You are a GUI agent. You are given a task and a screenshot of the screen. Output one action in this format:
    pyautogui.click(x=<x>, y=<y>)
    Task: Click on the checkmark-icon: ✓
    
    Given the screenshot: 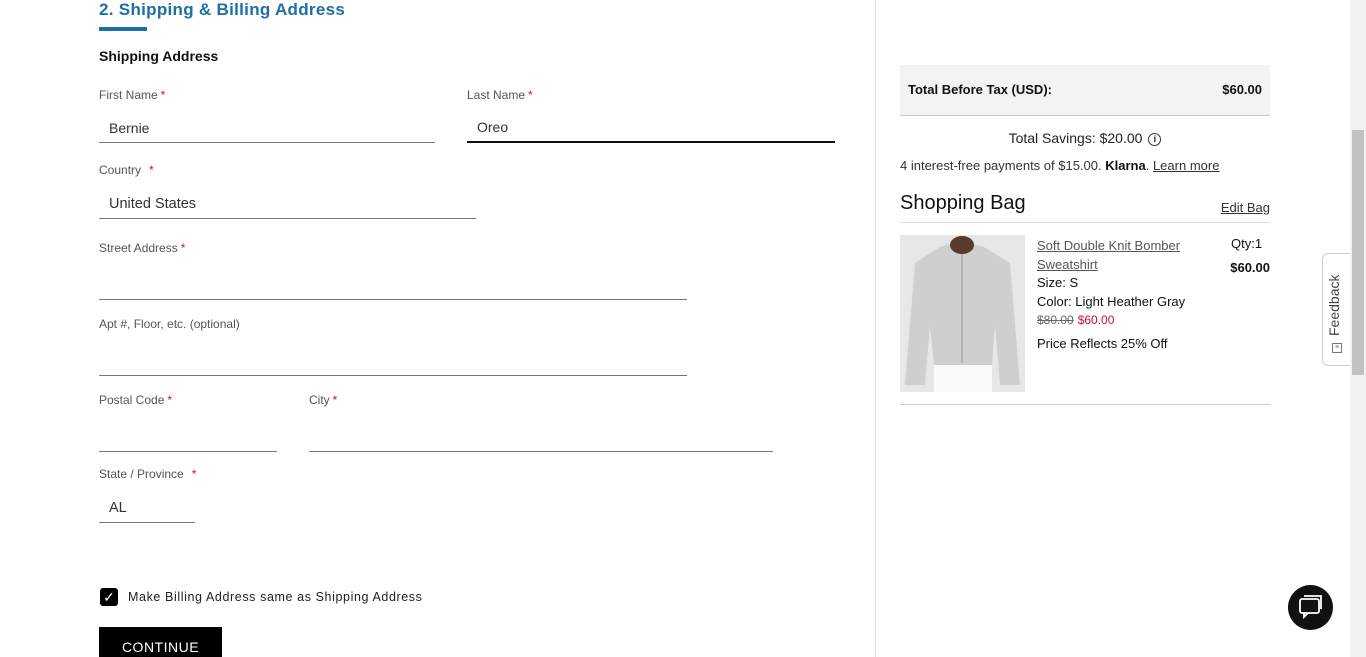 What is the action you would take?
    pyautogui.click(x=109, y=597)
    